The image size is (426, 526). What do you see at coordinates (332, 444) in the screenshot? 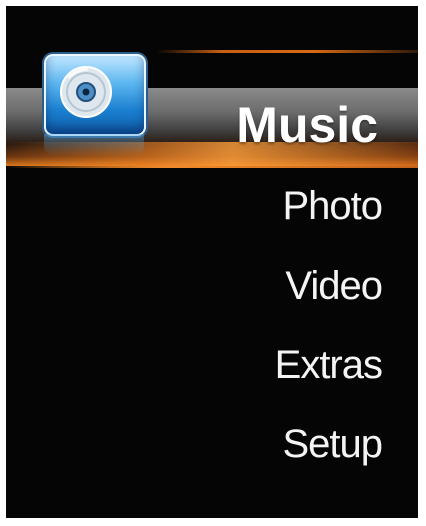
I see `menu-item-setup: Setup` at bounding box center [332, 444].